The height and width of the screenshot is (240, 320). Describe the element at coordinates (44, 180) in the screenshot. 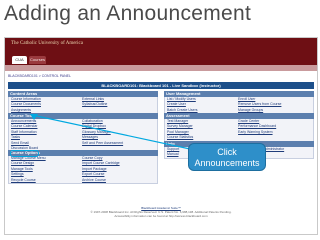

I see `link-recycle-course: Recycle Course` at that location.